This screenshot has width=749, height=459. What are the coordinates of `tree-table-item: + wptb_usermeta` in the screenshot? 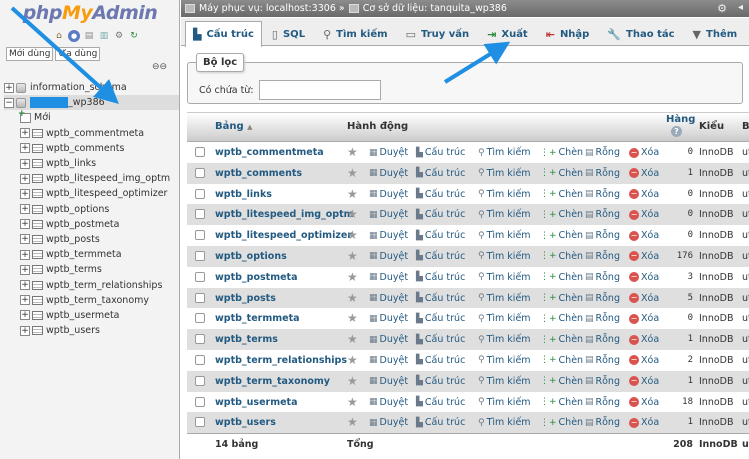 It's located at (91, 315).